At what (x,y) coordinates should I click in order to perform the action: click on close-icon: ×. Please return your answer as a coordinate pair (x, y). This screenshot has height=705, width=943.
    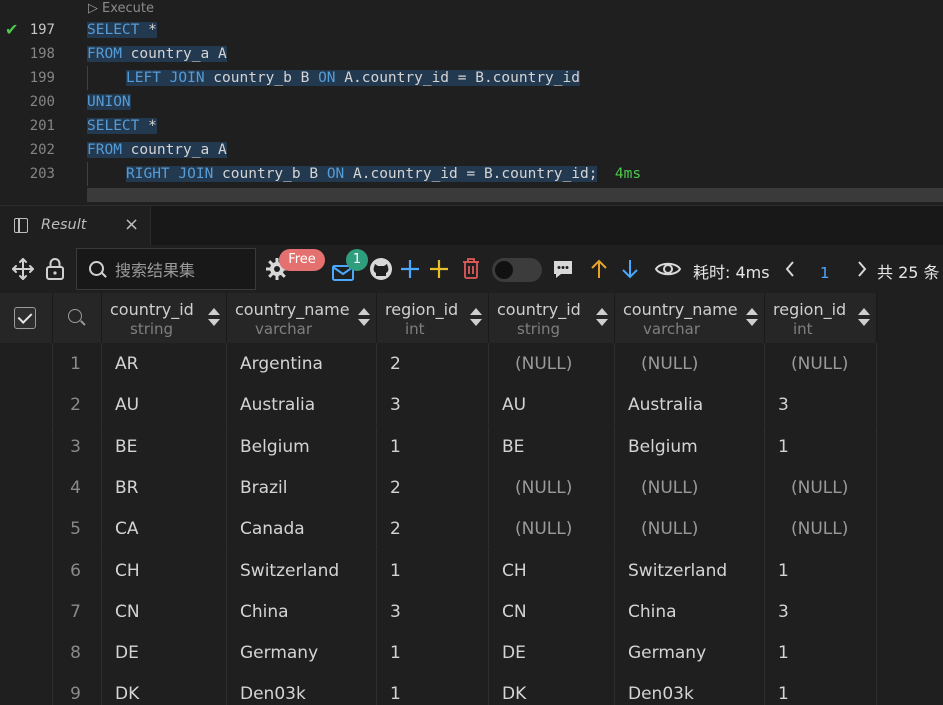
    Looking at the image, I should click on (131, 224).